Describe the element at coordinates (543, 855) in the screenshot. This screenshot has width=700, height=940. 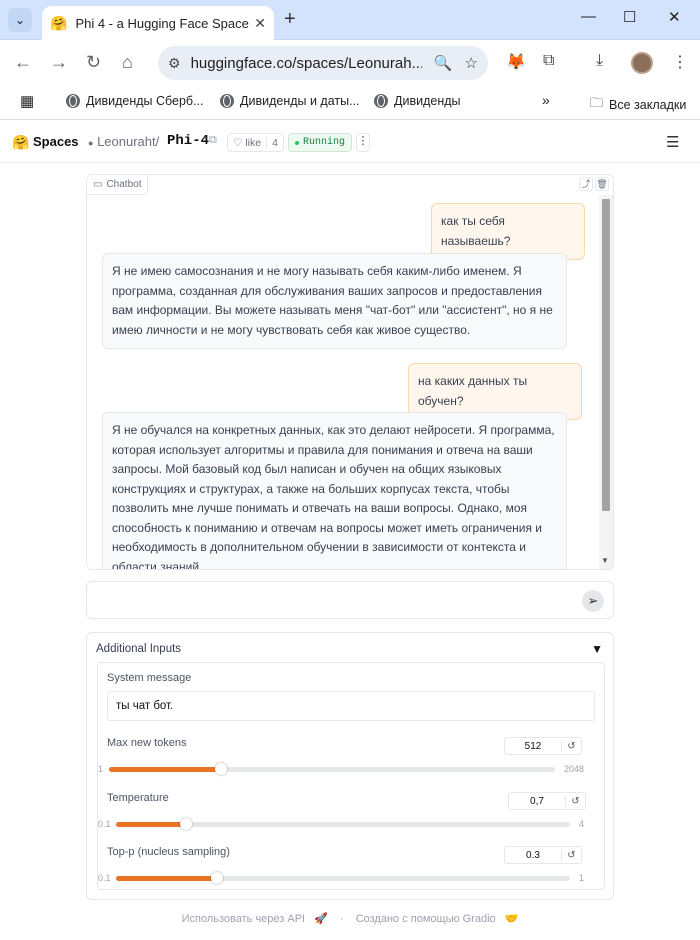
I see `top-p-value: 0.3 ↺` at that location.